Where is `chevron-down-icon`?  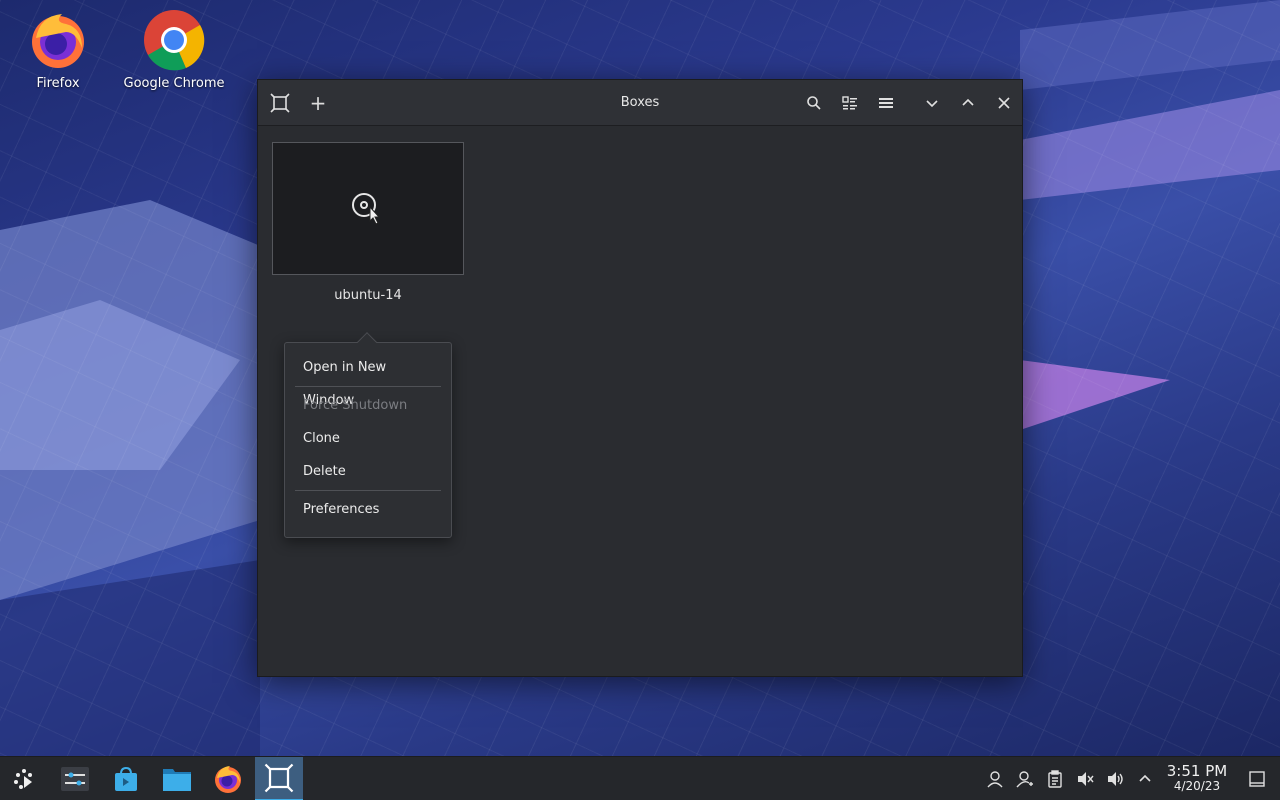 chevron-down-icon is located at coordinates (932, 103).